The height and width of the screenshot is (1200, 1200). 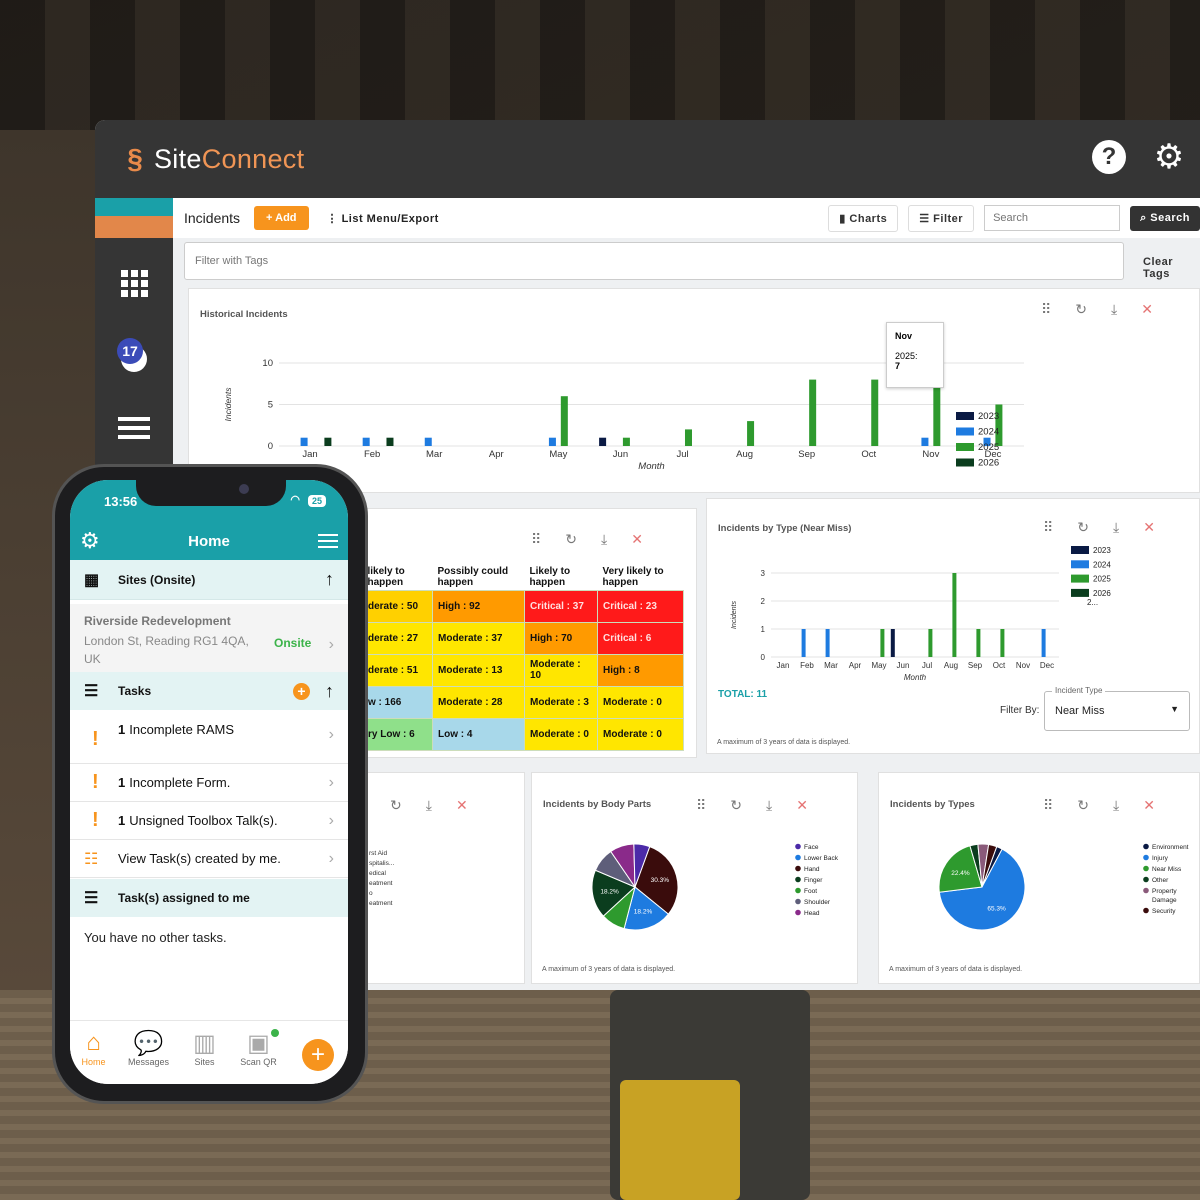 What do you see at coordinates (1109, 157) in the screenshot?
I see `help-icon: ?` at bounding box center [1109, 157].